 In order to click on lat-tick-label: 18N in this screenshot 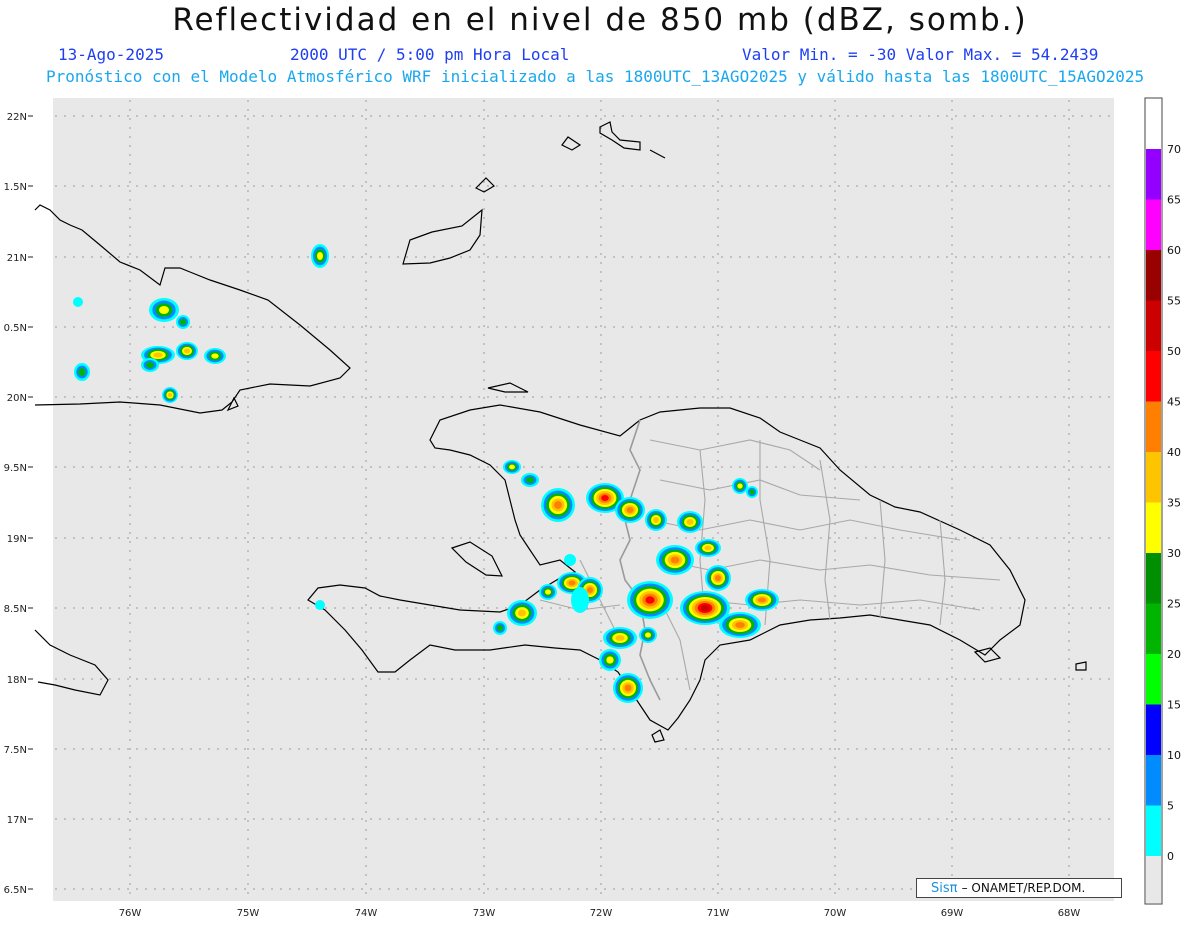, I will do `click(17, 680)`.